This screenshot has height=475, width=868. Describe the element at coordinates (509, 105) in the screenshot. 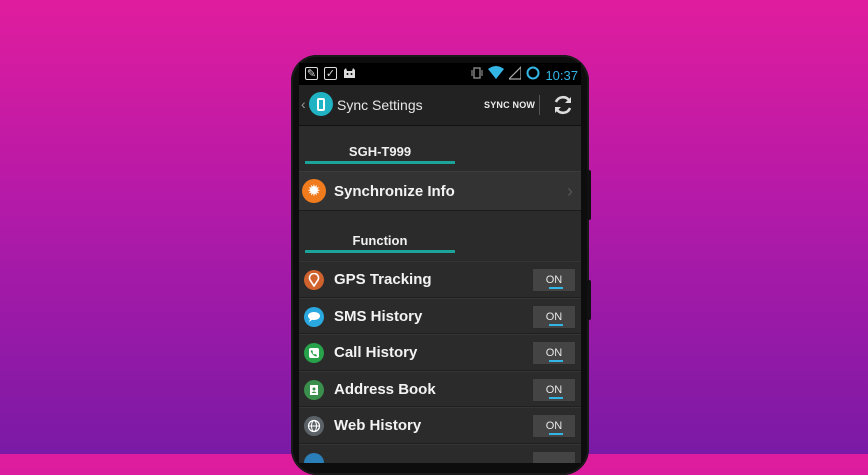

I see `sync-now-button: SYNC NOW` at that location.